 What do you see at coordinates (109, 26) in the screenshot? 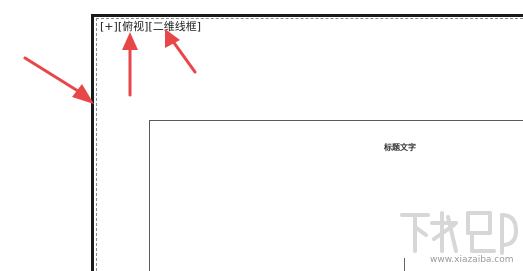
I see `viewport-control-plus: [+]` at bounding box center [109, 26].